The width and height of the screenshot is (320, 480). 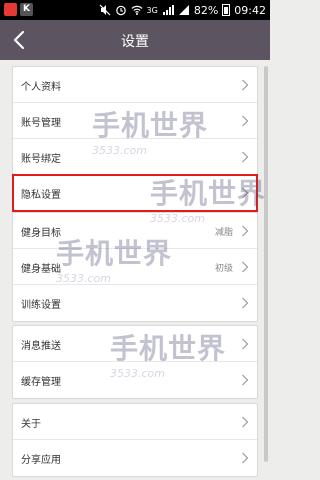 I want to click on network-type: 3G, so click(x=152, y=10).